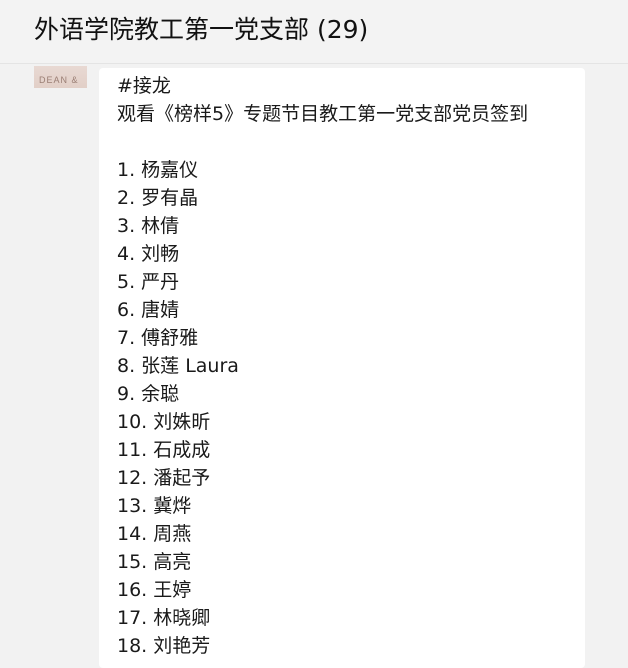 This screenshot has height=668, width=628. What do you see at coordinates (178, 366) in the screenshot?
I see `list-item: 8. 张莲 Laura` at bounding box center [178, 366].